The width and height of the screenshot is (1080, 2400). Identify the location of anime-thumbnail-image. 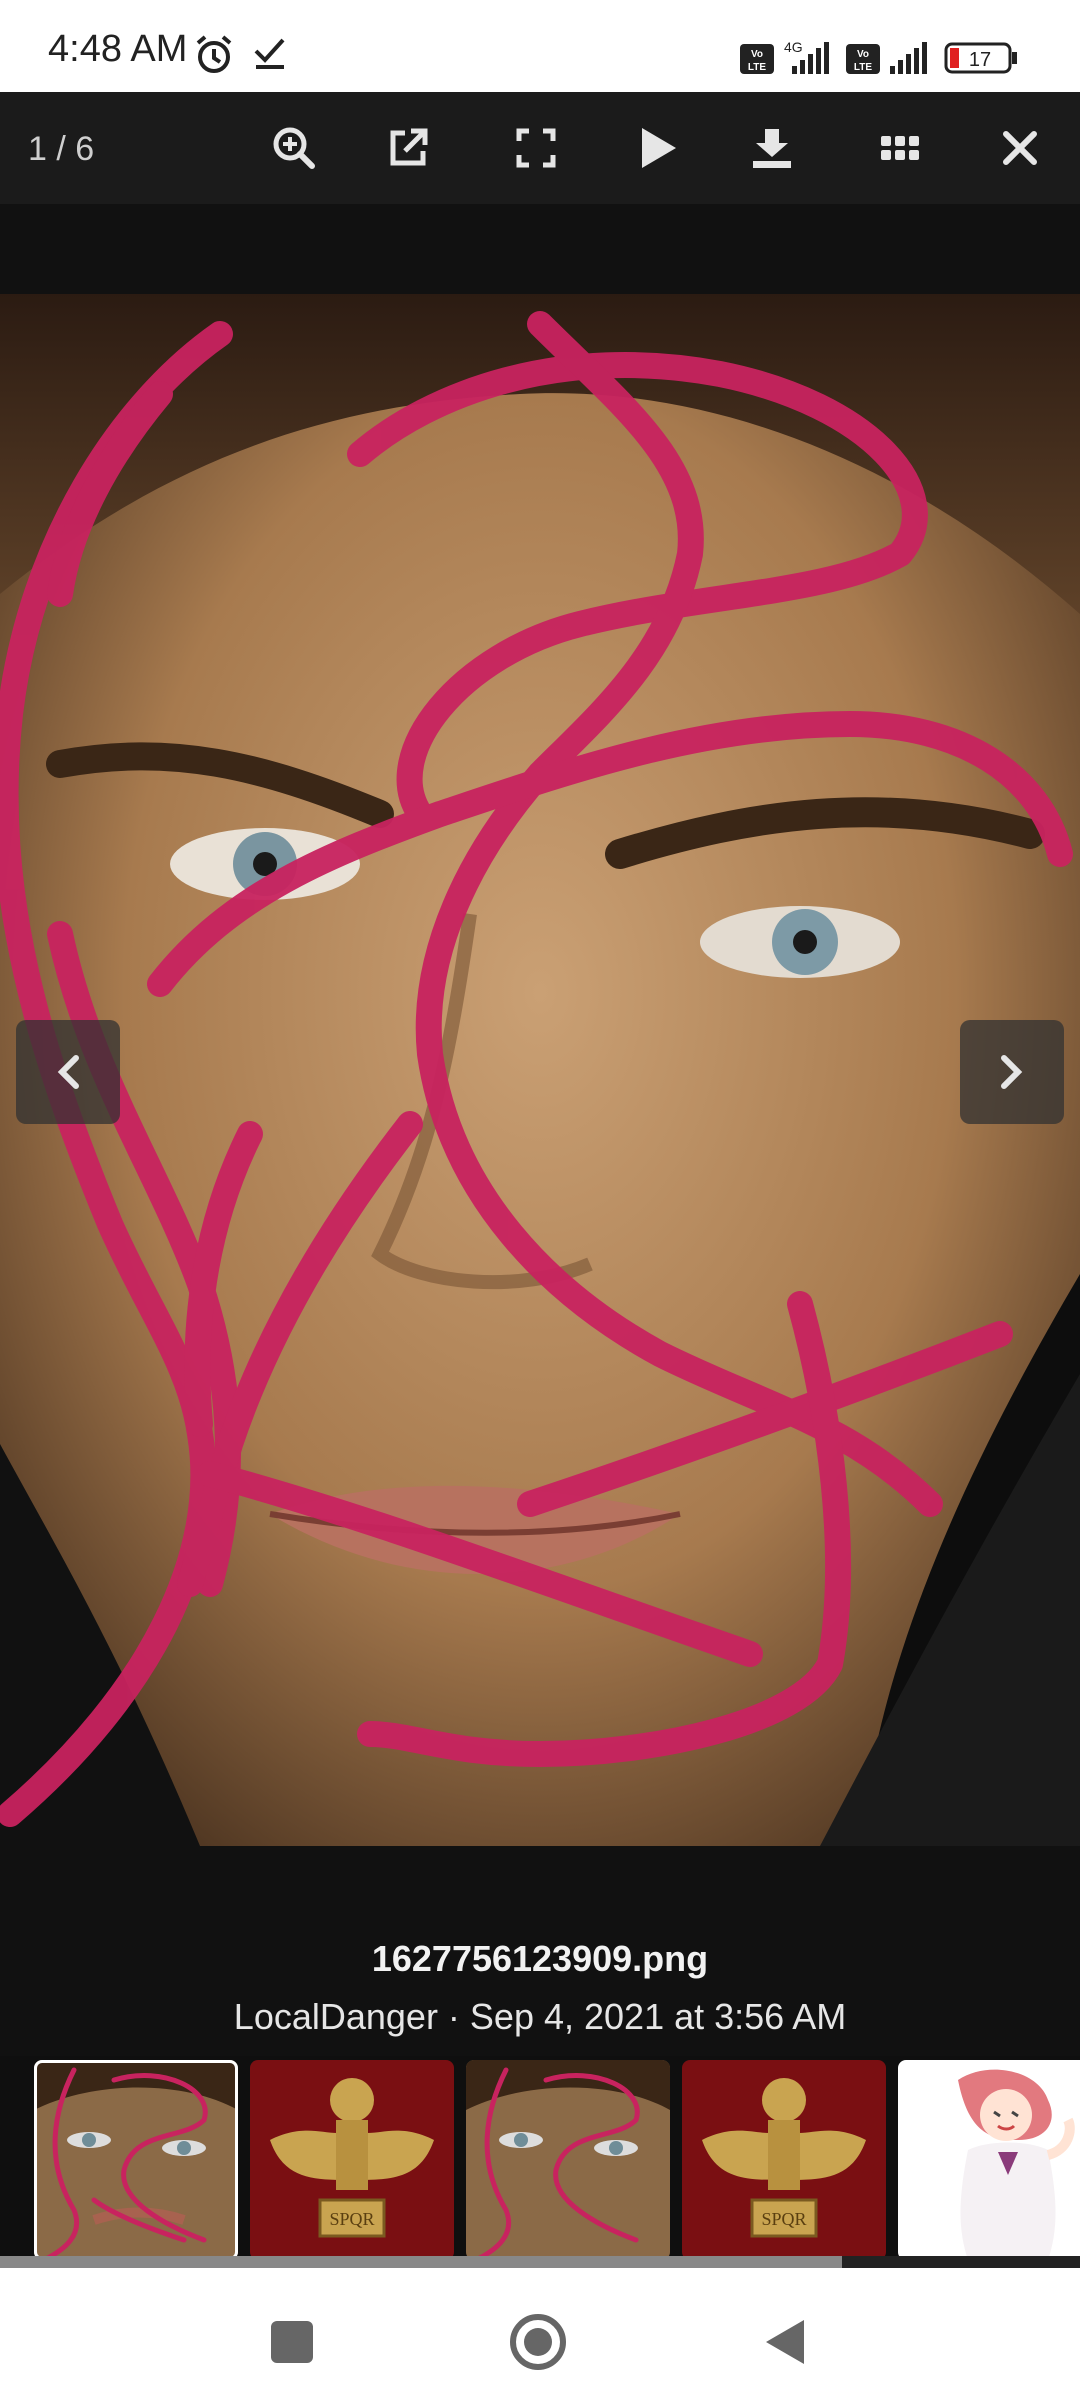
(989, 2160).